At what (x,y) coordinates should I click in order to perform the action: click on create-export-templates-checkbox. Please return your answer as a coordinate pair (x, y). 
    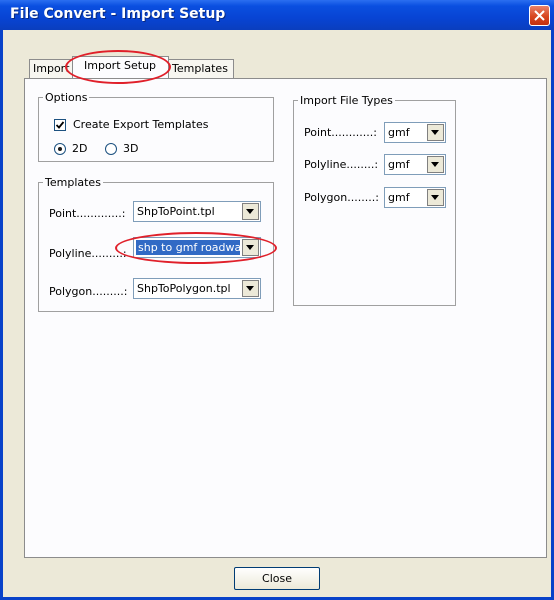
    Looking at the image, I should click on (60, 125).